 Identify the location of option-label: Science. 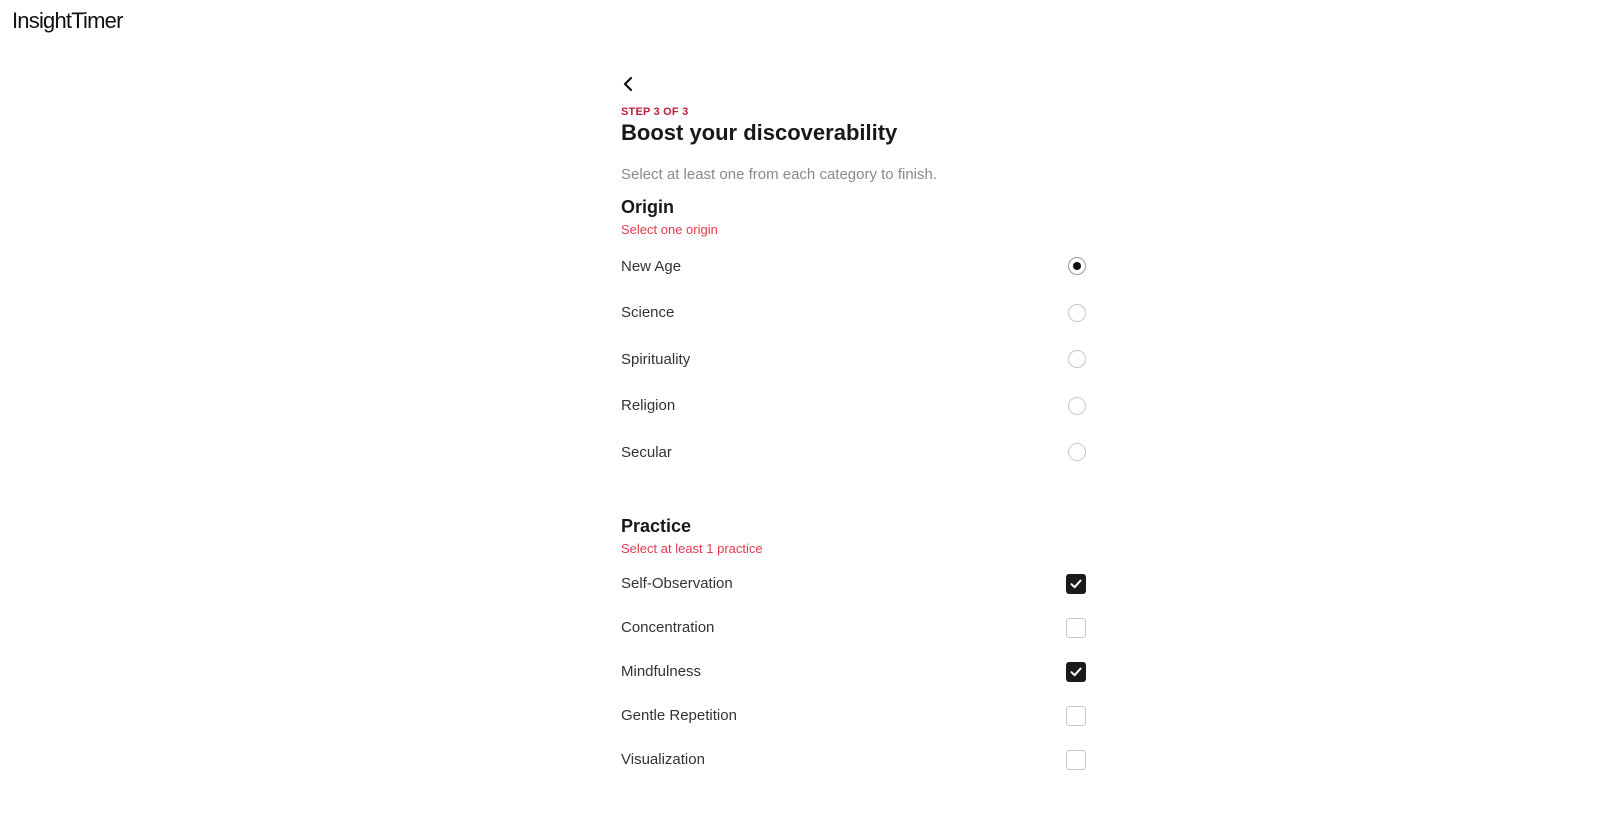
(648, 313).